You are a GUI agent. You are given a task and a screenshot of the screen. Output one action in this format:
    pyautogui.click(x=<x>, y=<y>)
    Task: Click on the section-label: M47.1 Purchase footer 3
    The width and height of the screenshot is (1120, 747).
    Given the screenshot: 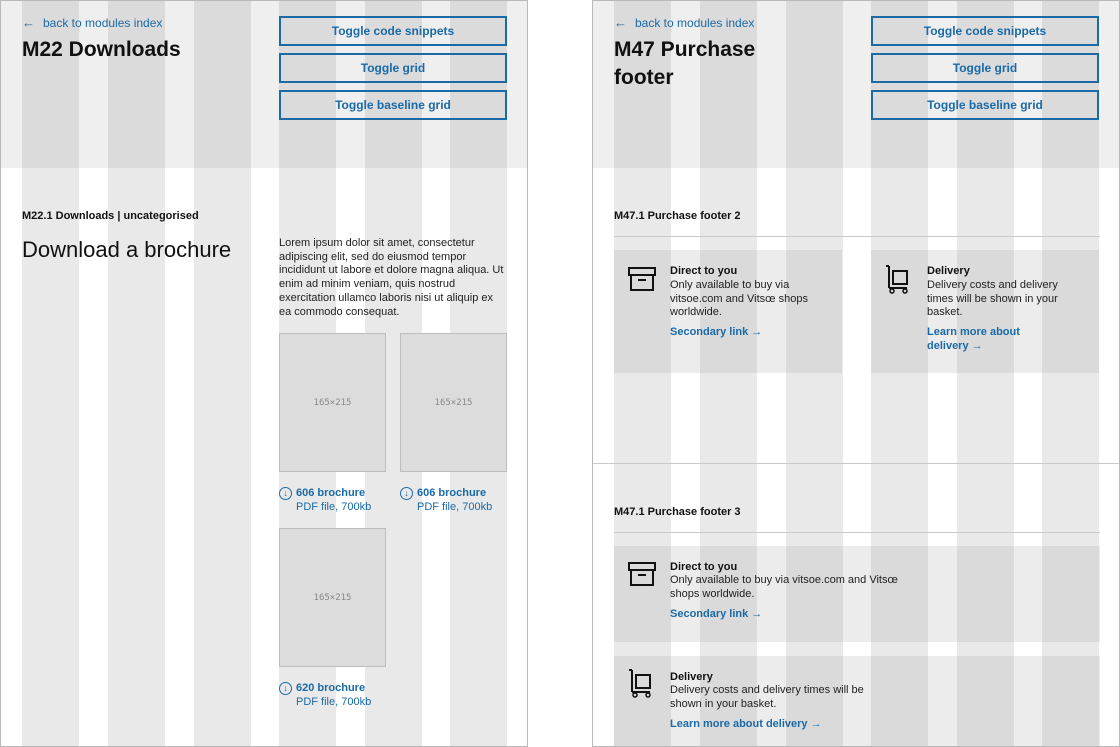 What is the action you would take?
    pyautogui.click(x=677, y=512)
    